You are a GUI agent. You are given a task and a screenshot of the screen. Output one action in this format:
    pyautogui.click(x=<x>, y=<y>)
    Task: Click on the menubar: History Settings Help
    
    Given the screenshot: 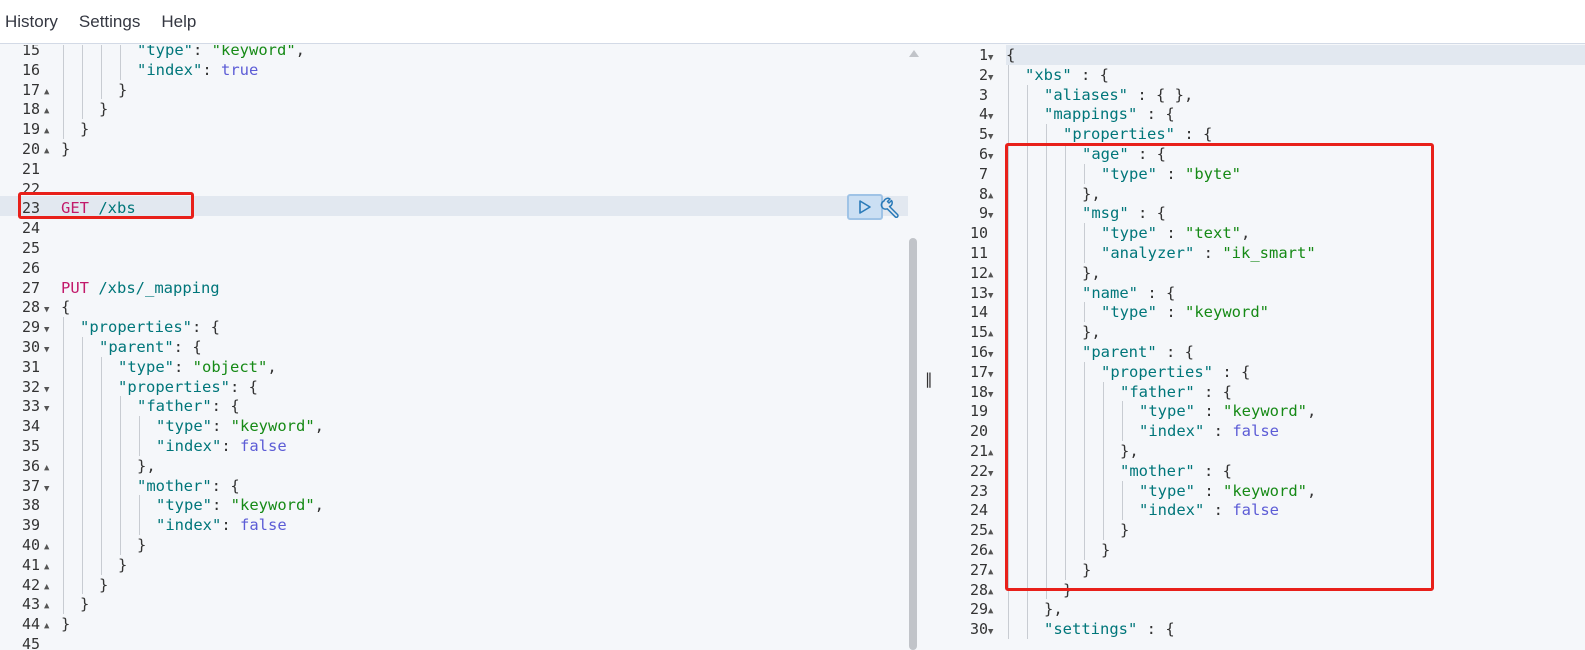 What is the action you would take?
    pyautogui.click(x=792, y=22)
    